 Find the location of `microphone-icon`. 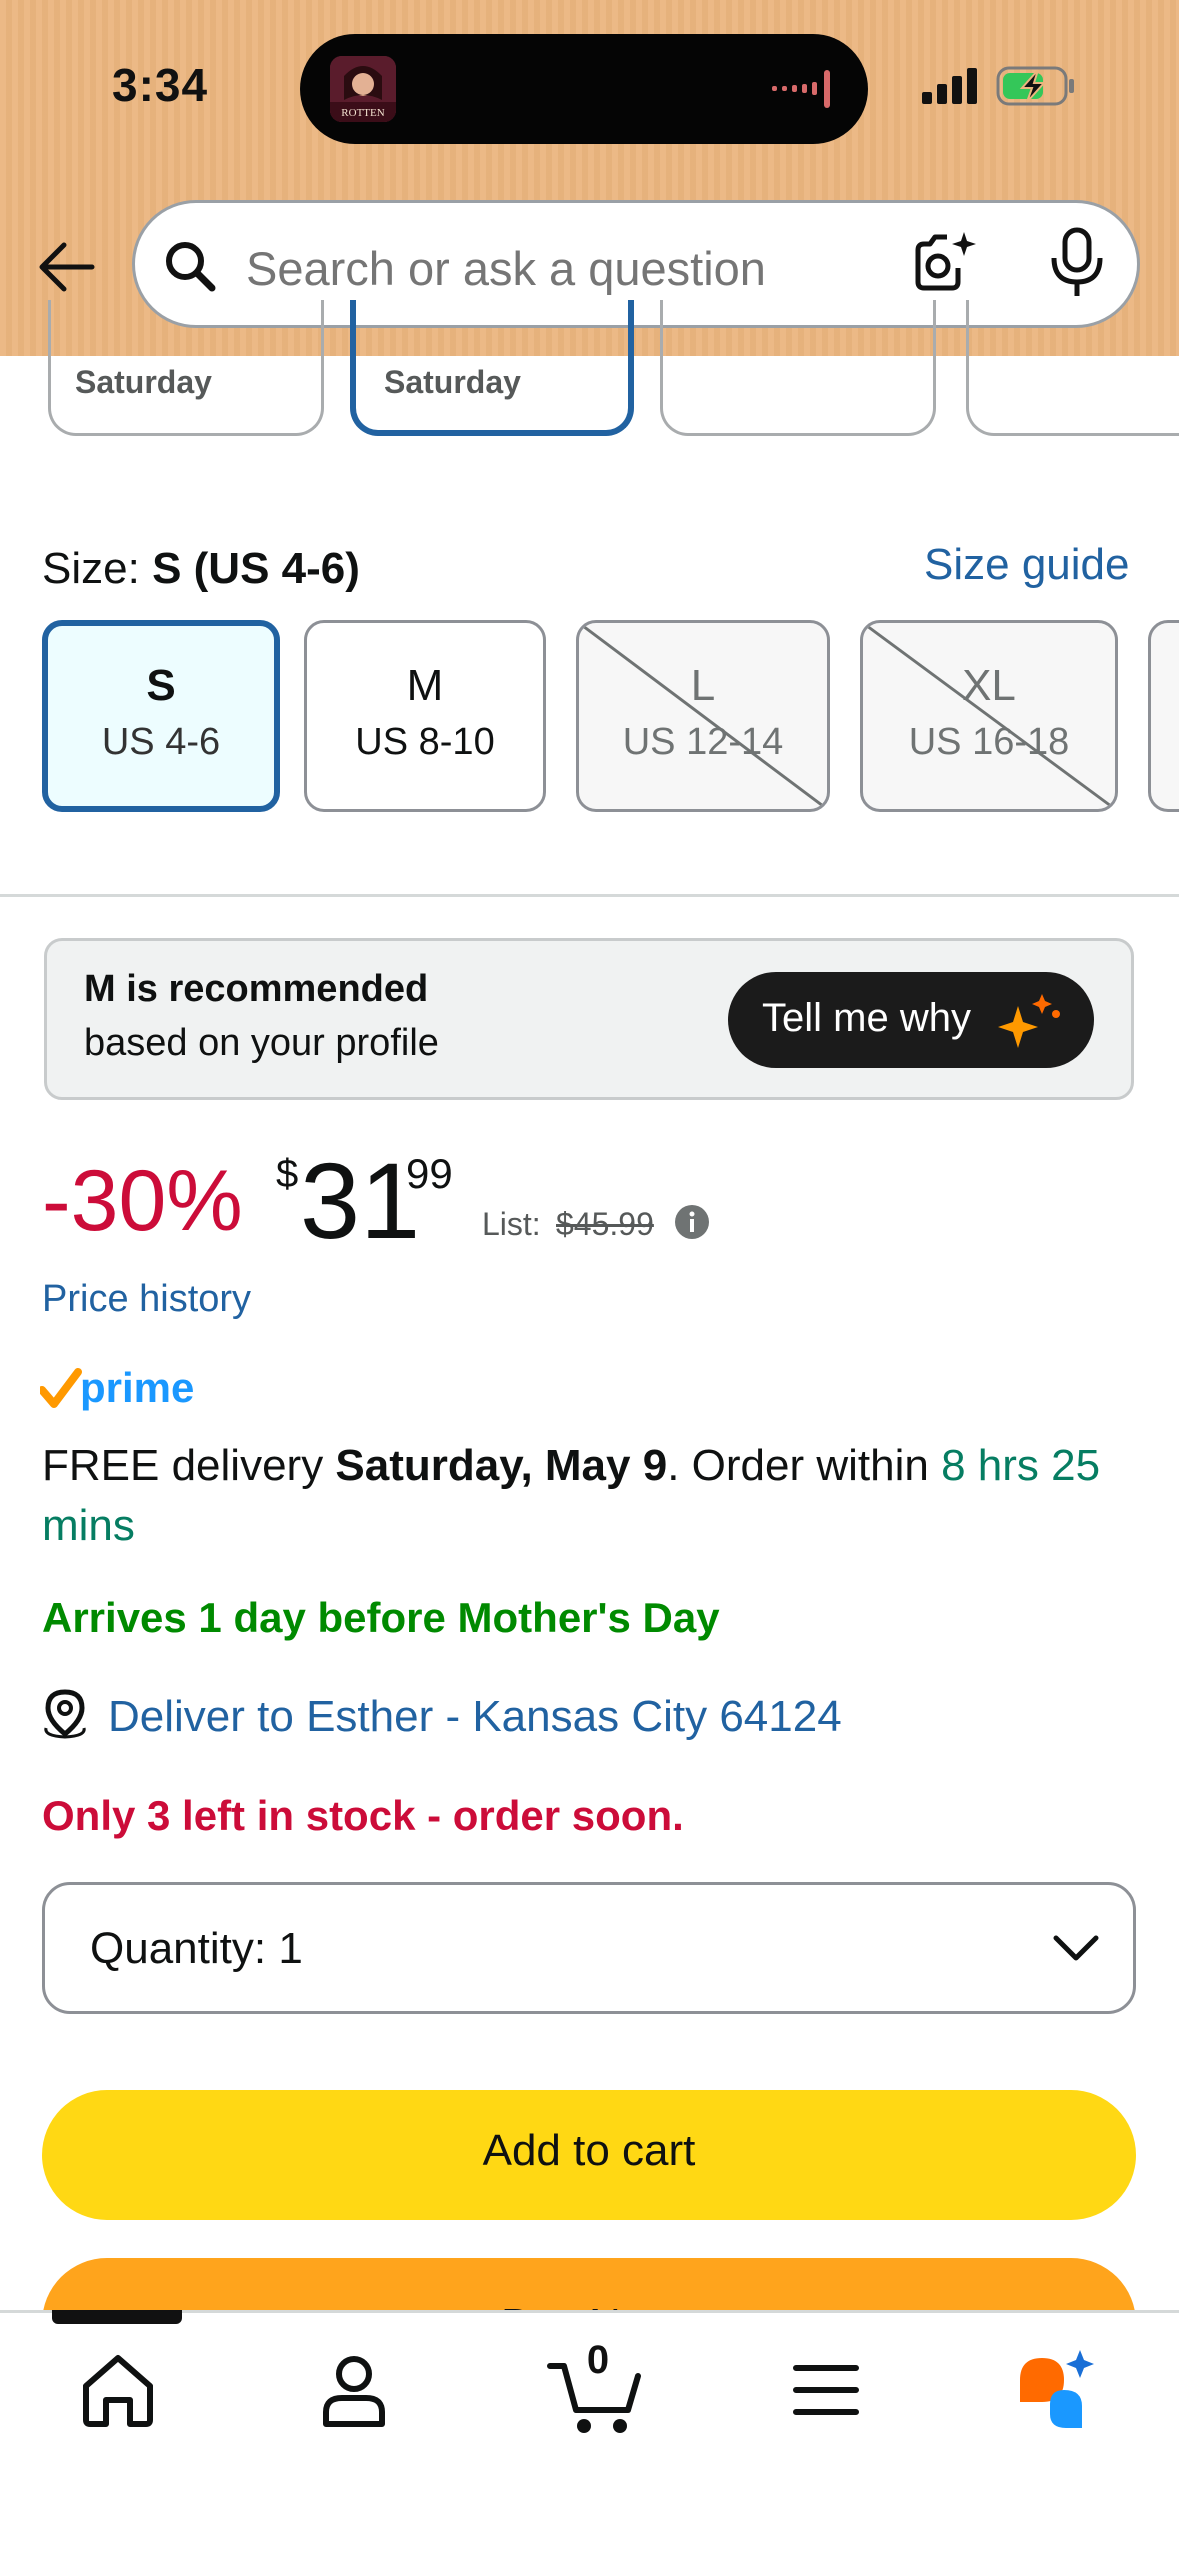

microphone-icon is located at coordinates (1077, 263).